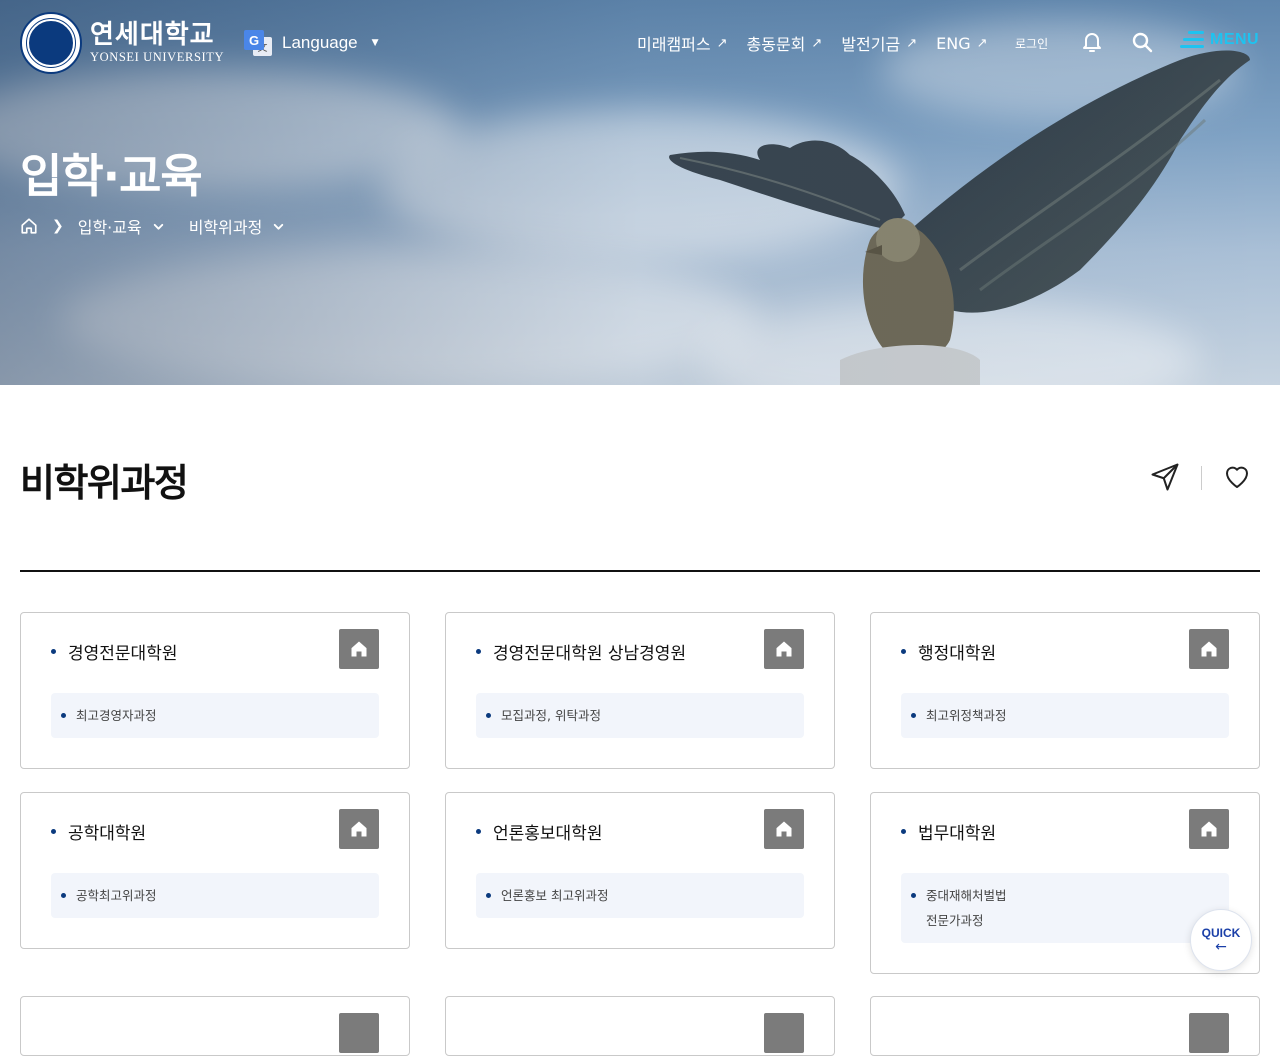 Image resolution: width=1280 pixels, height=1056 pixels. I want to click on breadcrumb-dropdown-non-degree: 비학위과정, so click(237, 226).